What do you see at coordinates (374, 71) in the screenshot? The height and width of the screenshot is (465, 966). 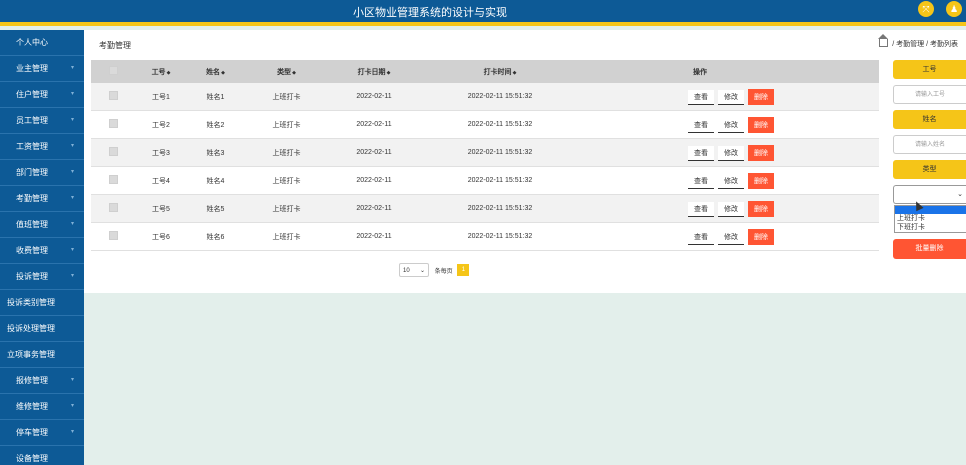 I see `header-date: 打卡日期◆` at bounding box center [374, 71].